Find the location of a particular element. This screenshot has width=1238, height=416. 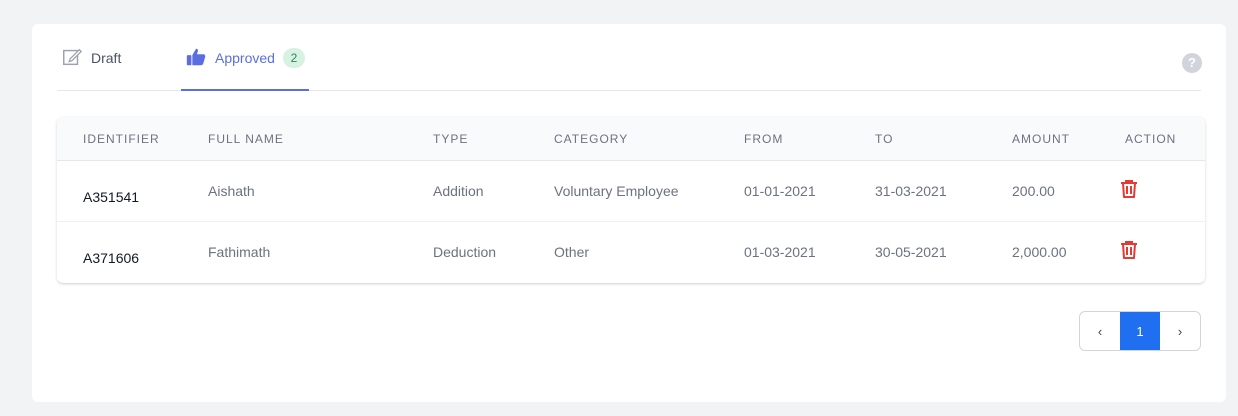

cell-from: 01-01-2021 is located at coordinates (780, 191).